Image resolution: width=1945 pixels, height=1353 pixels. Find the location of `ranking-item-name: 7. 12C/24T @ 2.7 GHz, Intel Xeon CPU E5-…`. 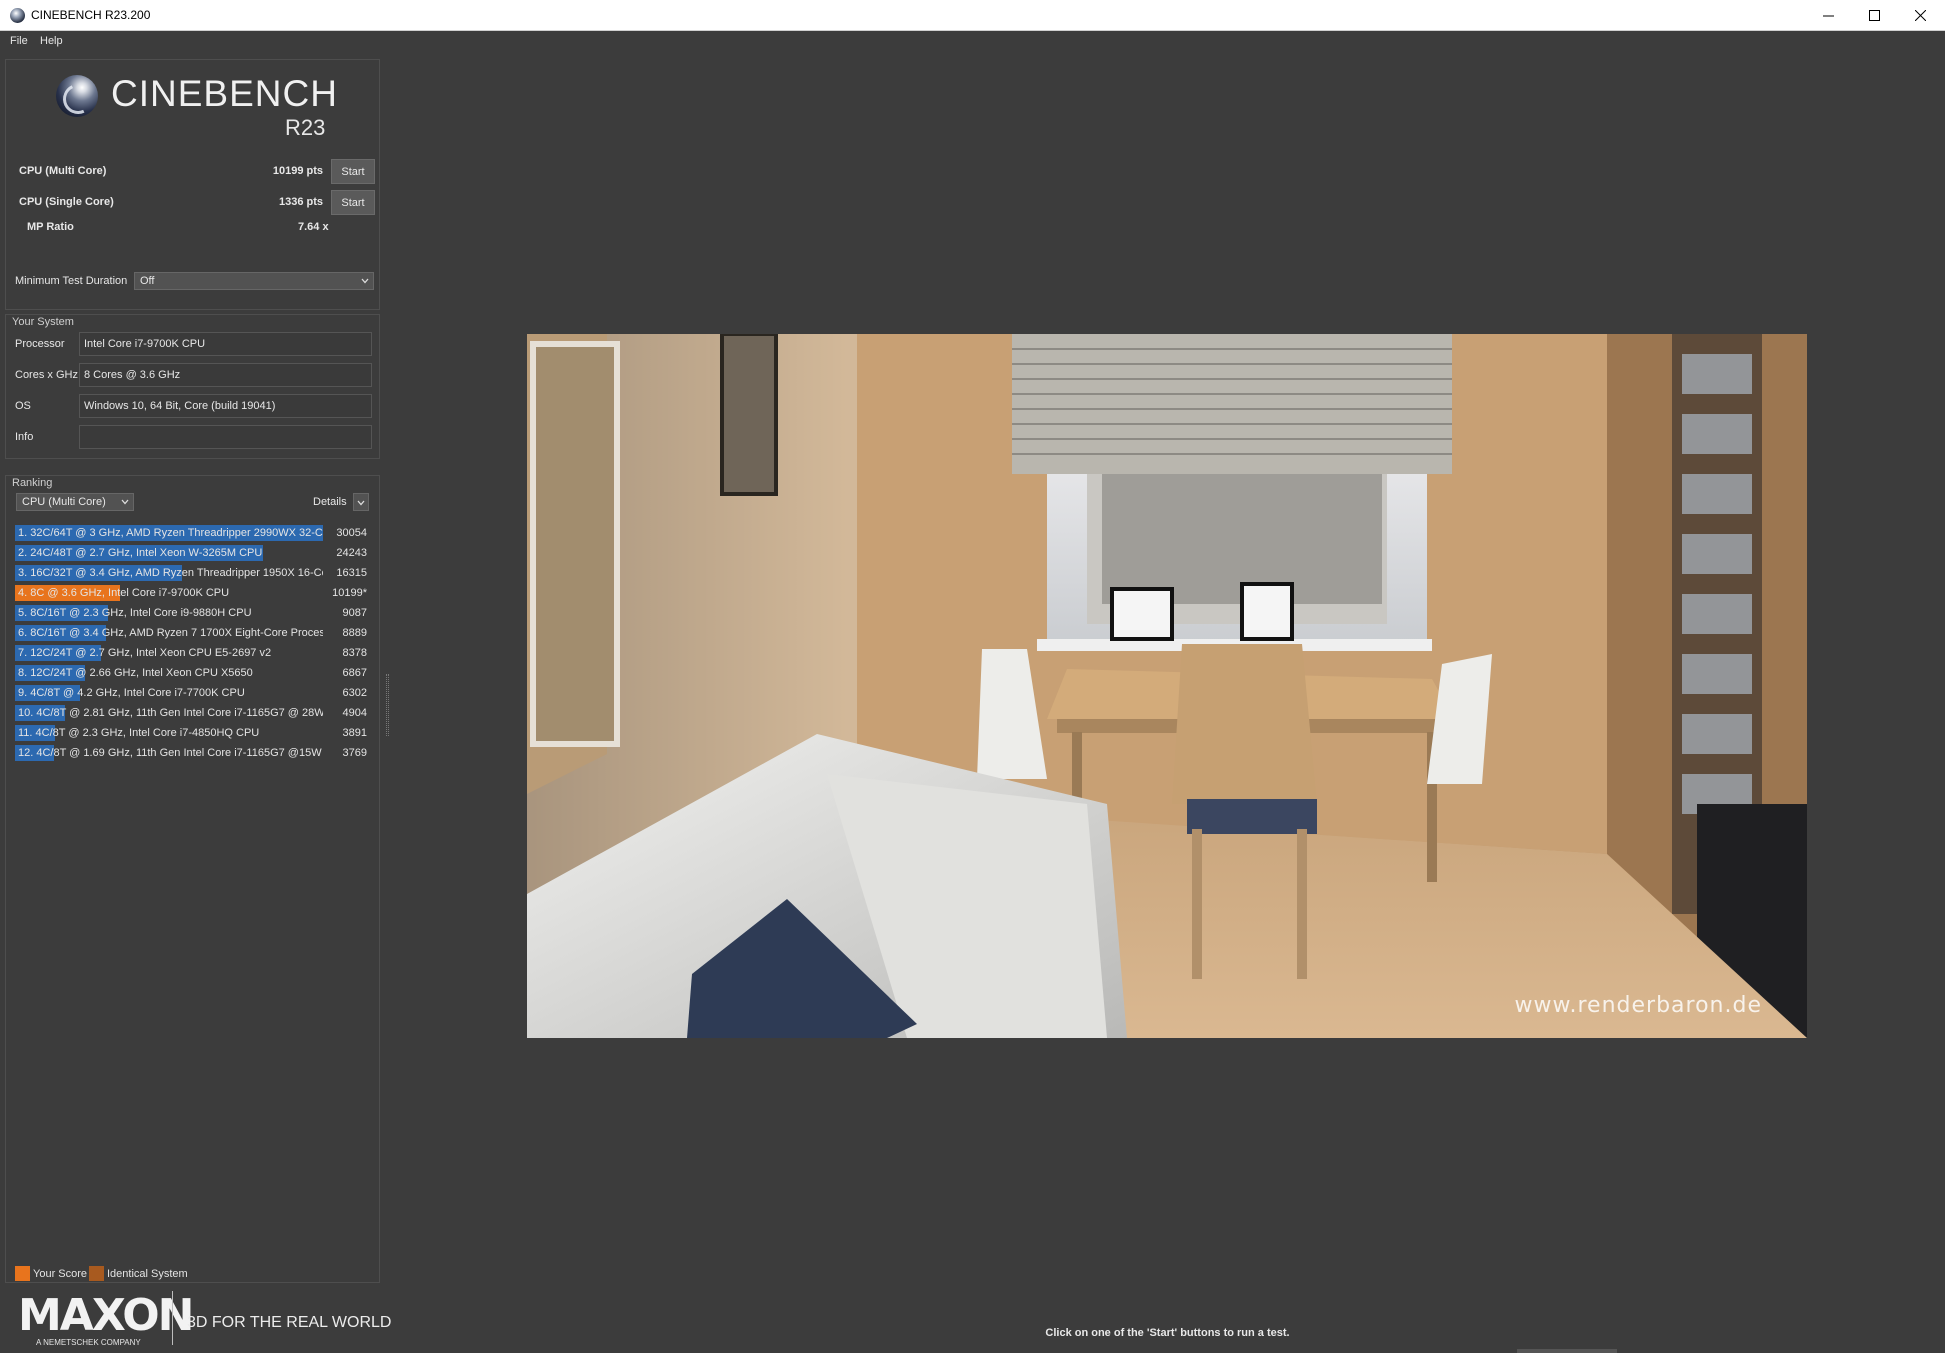

ranking-item-name: 7. 12C/24T @ 2.7 GHz, Intel Xeon CPU E5-… is located at coordinates (145, 653).